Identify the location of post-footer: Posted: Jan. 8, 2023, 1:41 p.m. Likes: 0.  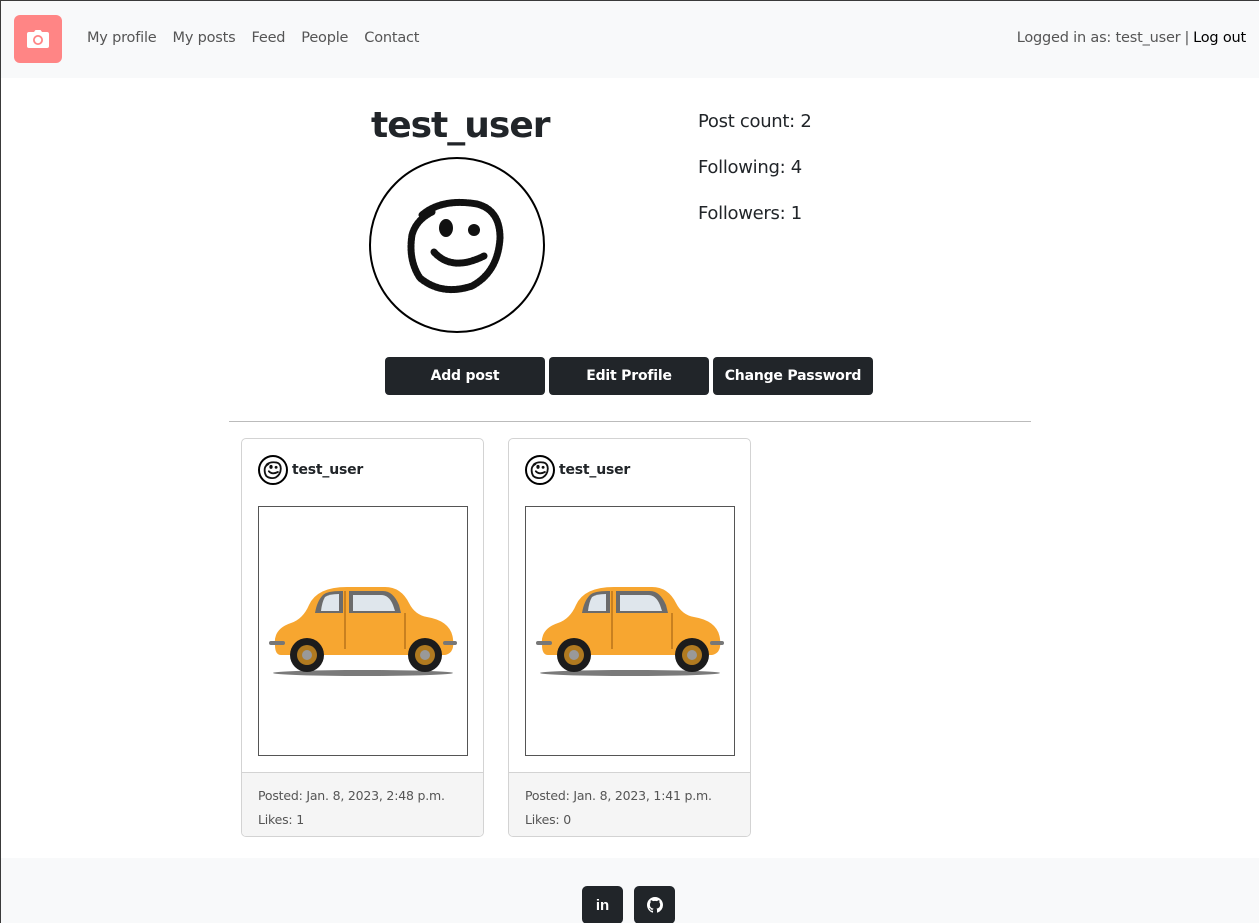
(629, 804).